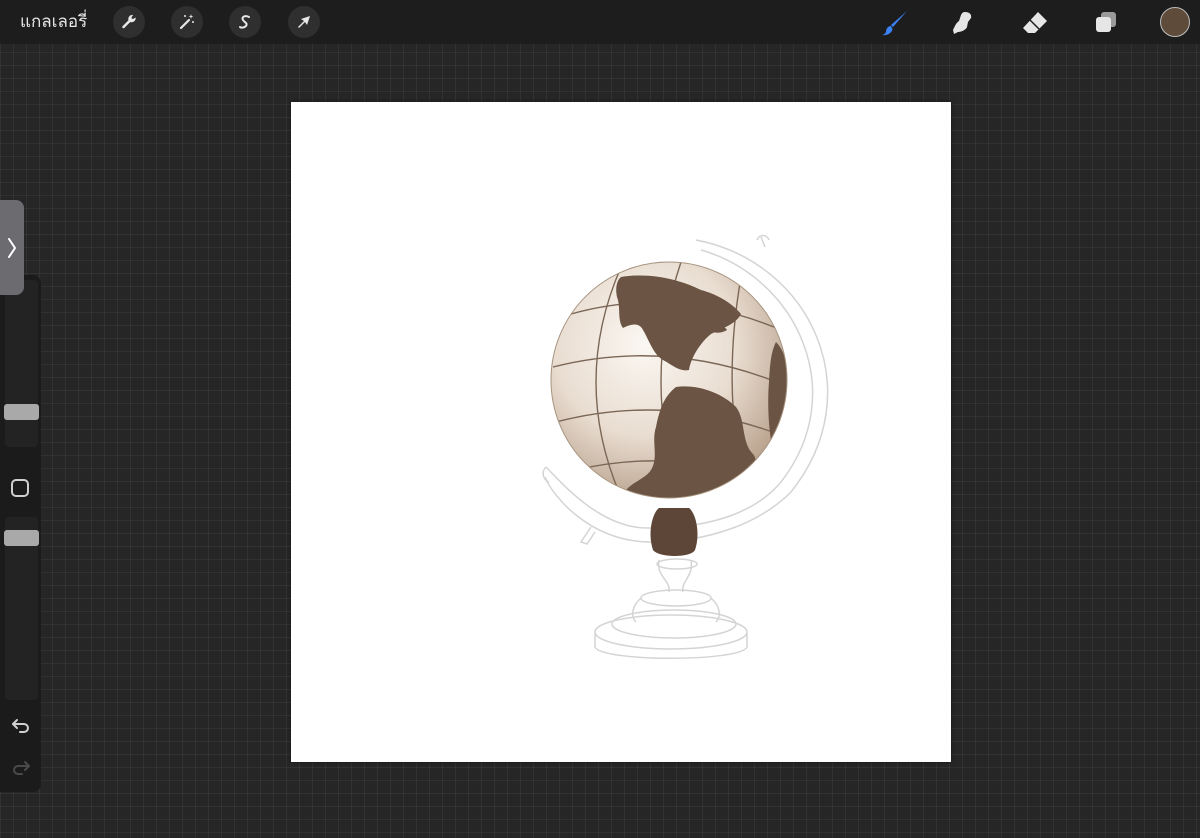 The image size is (1200, 838). Describe the element at coordinates (674, 532) in the screenshot. I see `globe-pedestal` at that location.